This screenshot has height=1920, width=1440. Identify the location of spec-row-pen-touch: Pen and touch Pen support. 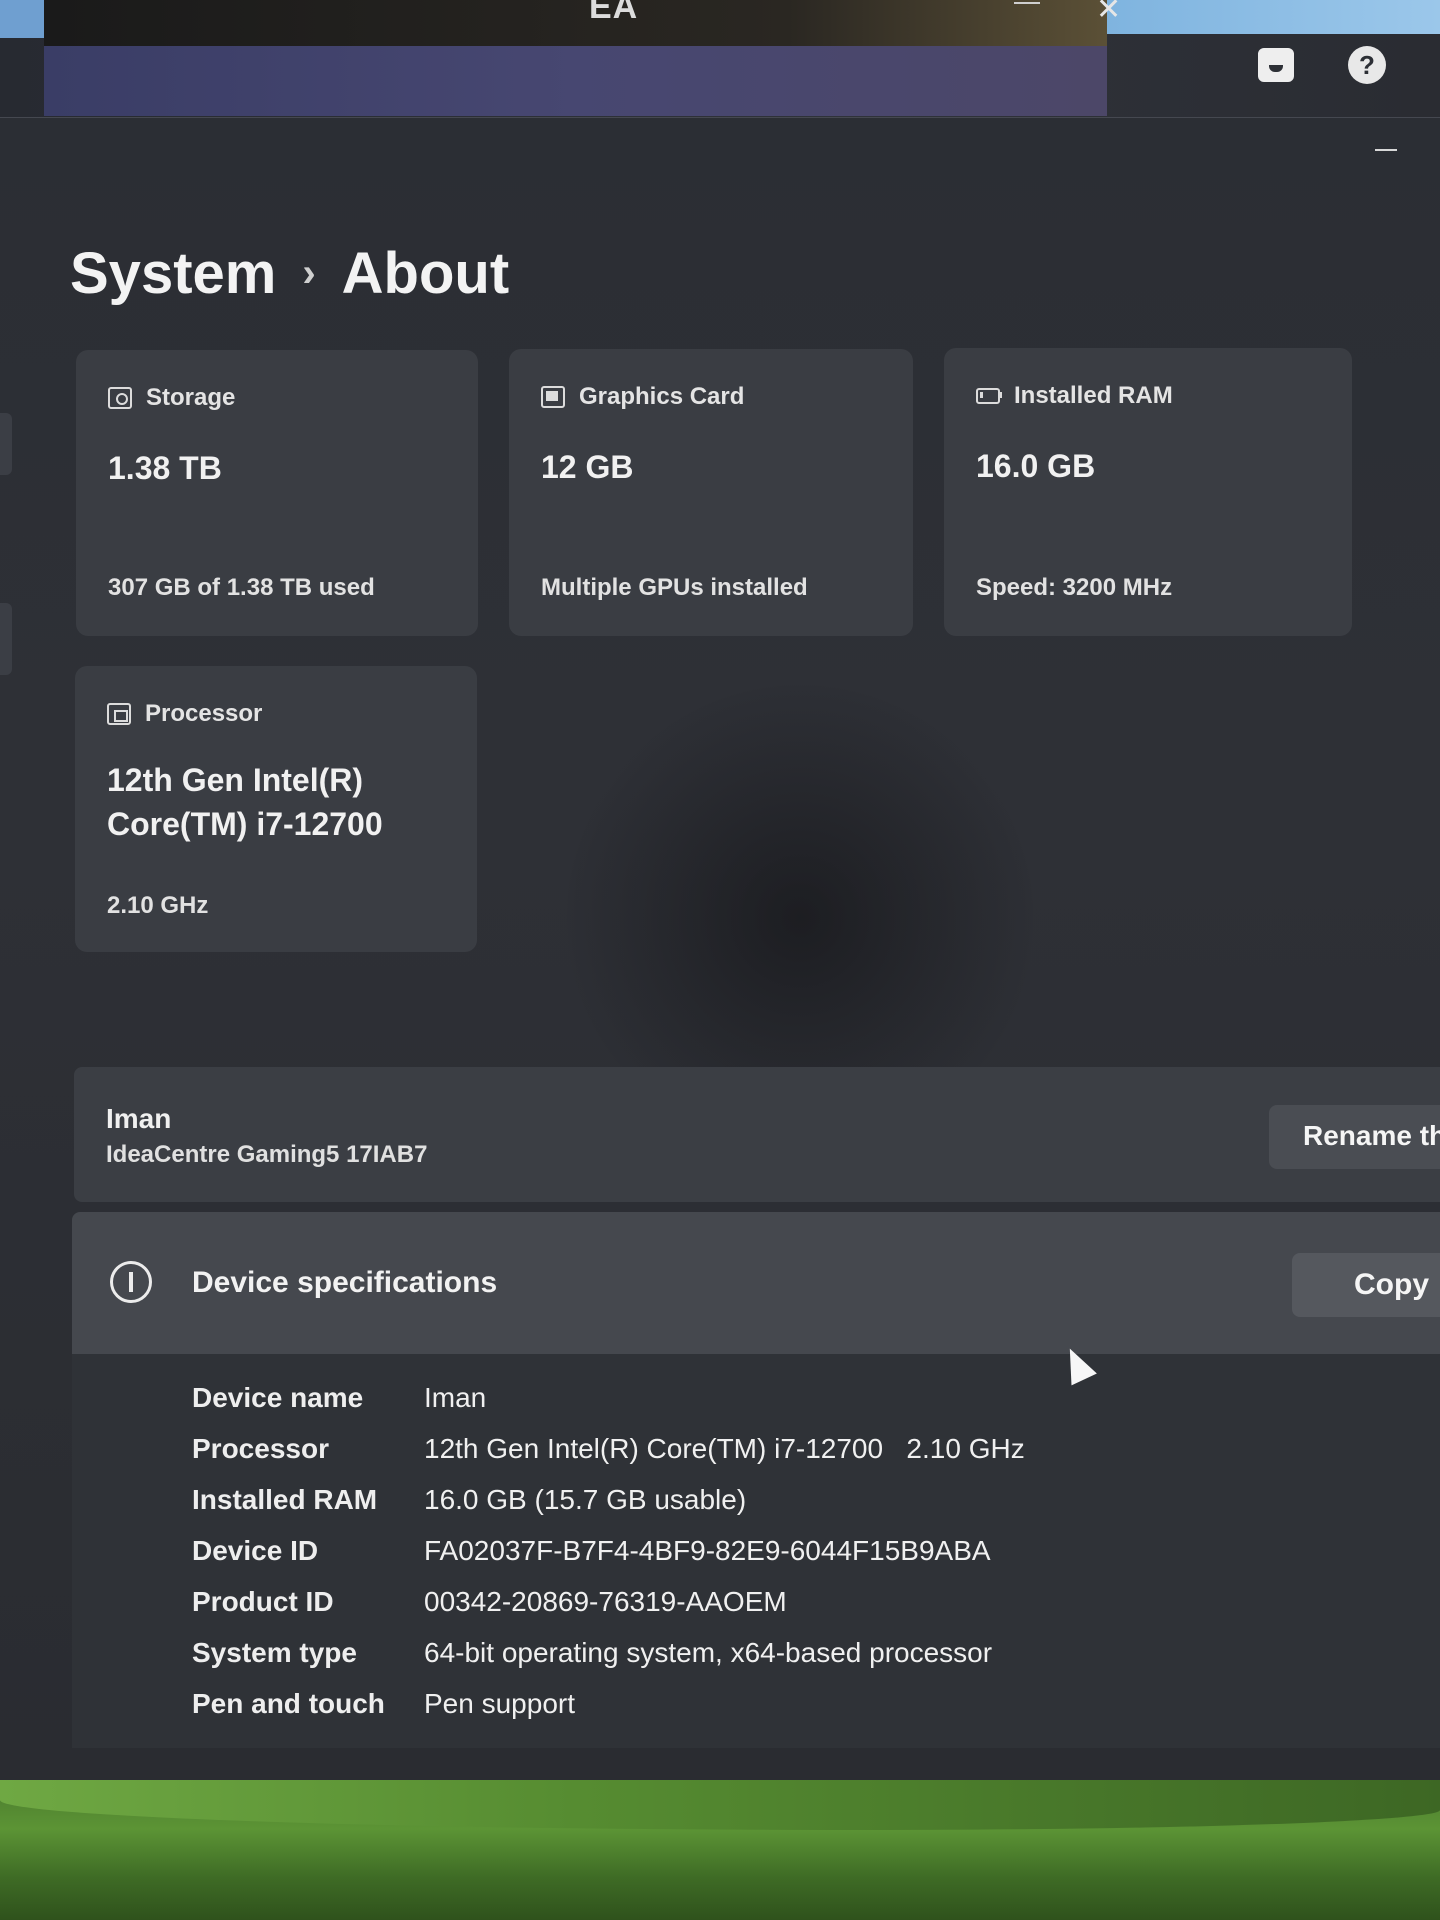
(608, 1703).